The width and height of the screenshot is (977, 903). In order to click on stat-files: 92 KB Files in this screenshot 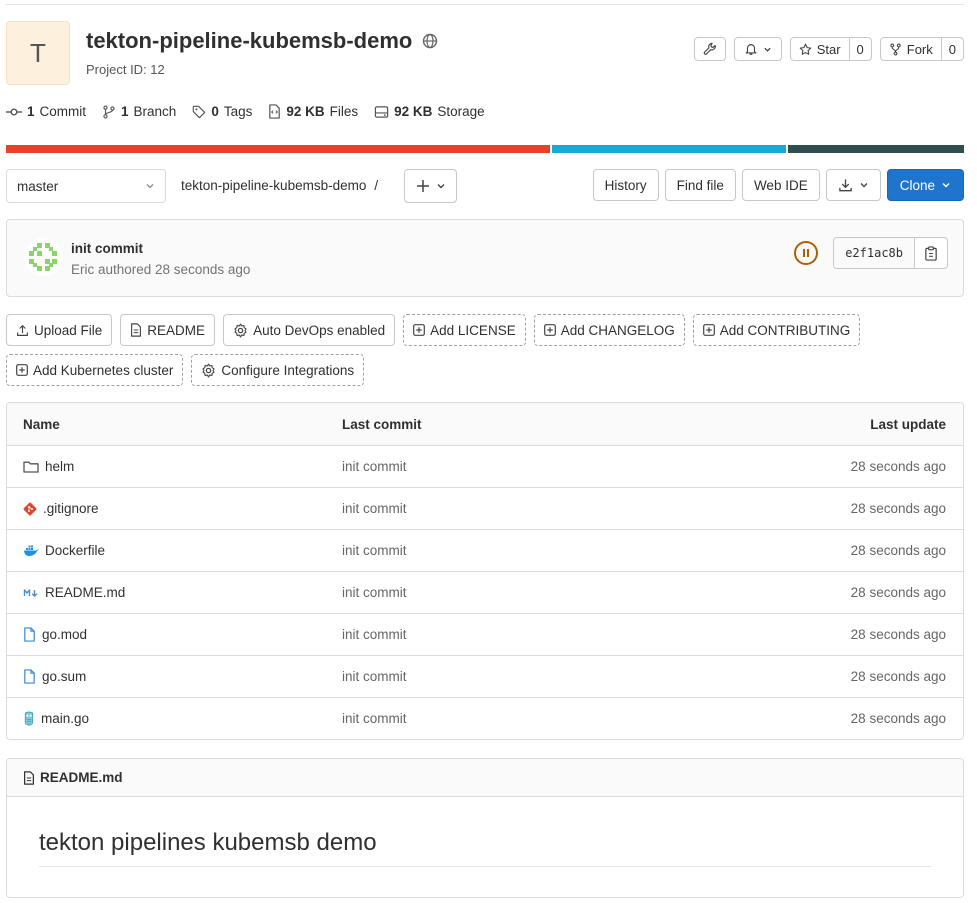, I will do `click(313, 111)`.